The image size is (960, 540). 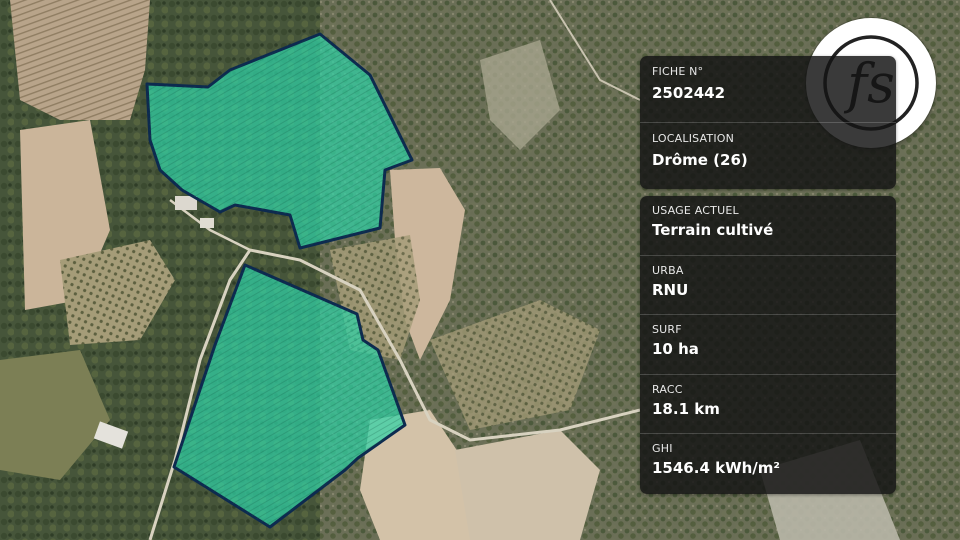 What do you see at coordinates (713, 230) in the screenshot?
I see `detail-value: Terrain cultivé` at bounding box center [713, 230].